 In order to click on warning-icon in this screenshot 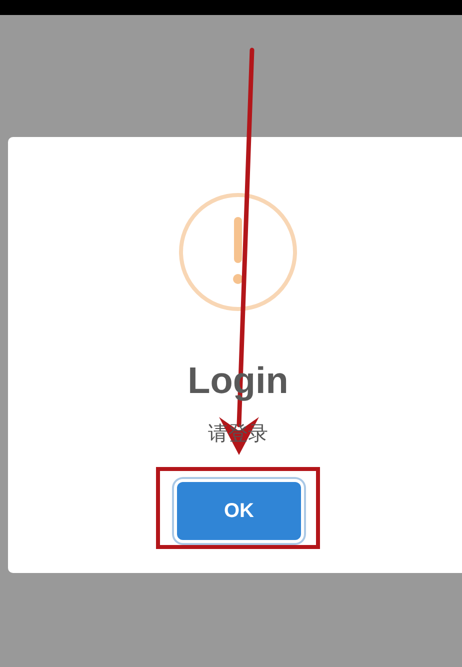, I will do `click(238, 252)`.